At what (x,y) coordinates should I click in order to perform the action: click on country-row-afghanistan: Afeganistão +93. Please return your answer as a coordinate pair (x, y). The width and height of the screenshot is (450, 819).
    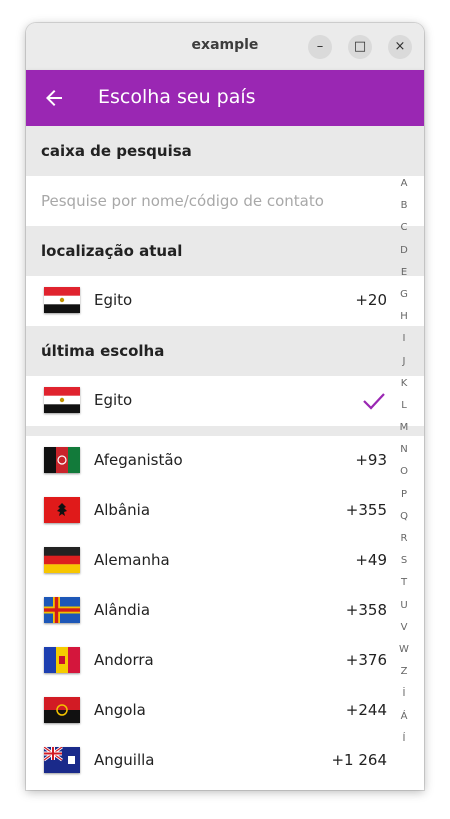
    Looking at the image, I should click on (225, 461).